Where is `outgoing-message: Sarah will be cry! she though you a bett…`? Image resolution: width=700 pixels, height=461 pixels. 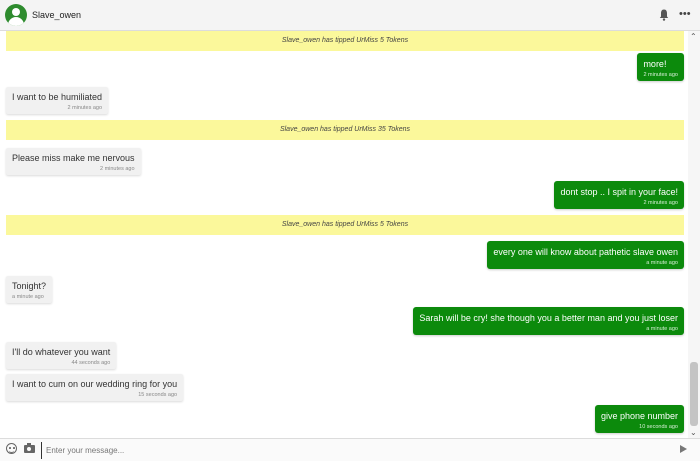
outgoing-message: Sarah will be cry! she though you a bett… is located at coordinates (548, 321).